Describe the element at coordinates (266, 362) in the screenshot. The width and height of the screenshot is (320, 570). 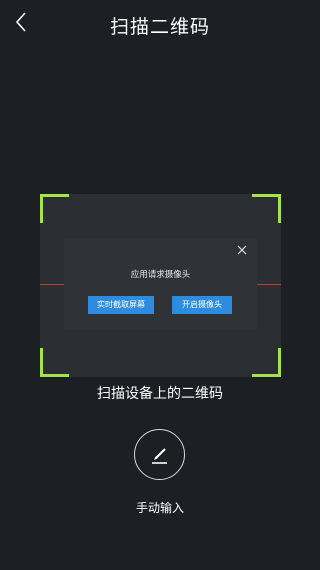
I see `frame-corner-bottom-right` at that location.